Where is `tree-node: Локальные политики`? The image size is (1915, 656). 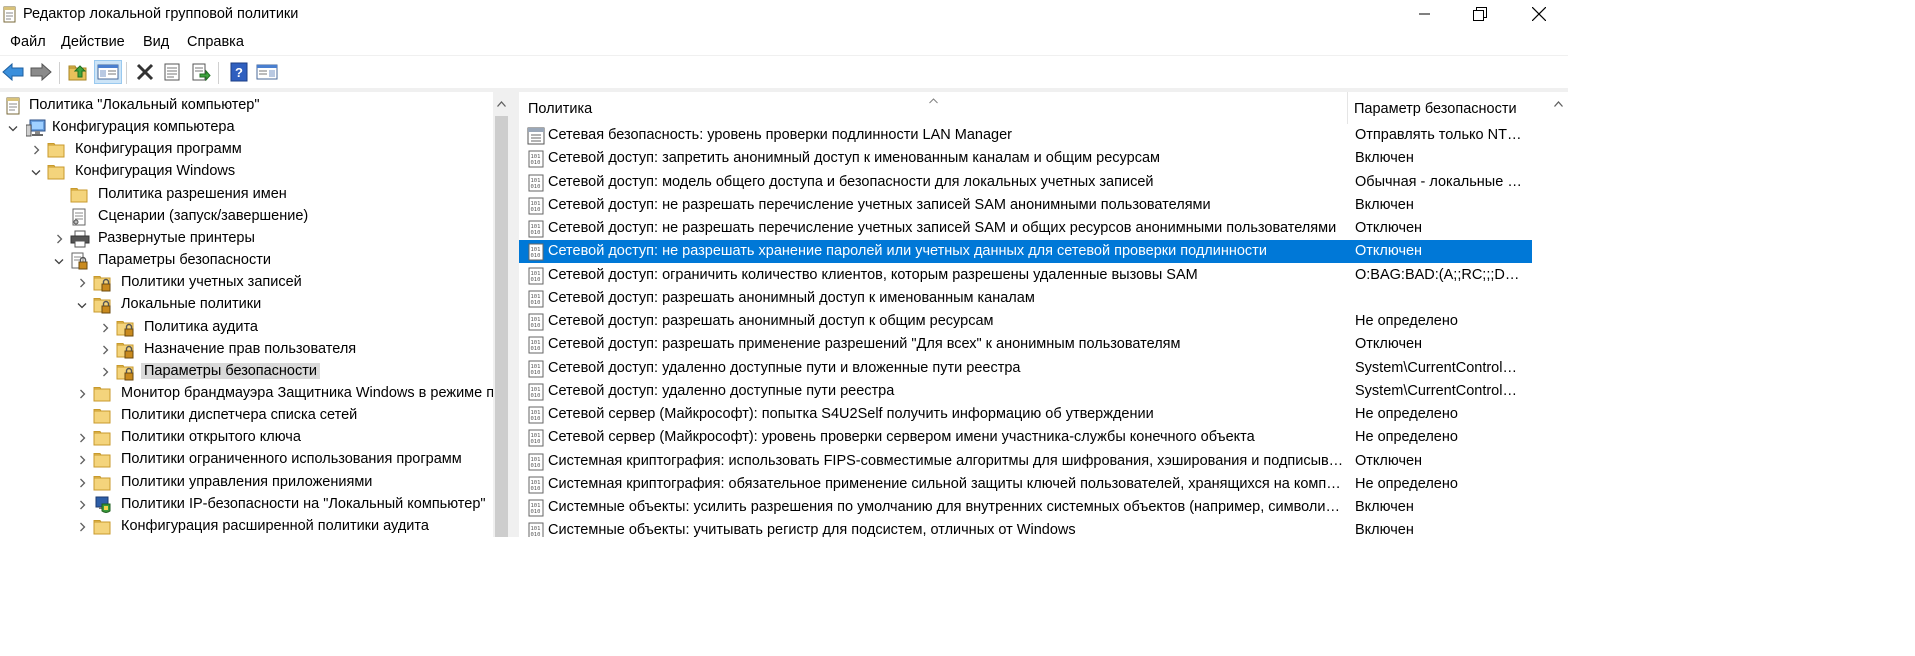
tree-node: Локальные политики is located at coordinates (246, 305).